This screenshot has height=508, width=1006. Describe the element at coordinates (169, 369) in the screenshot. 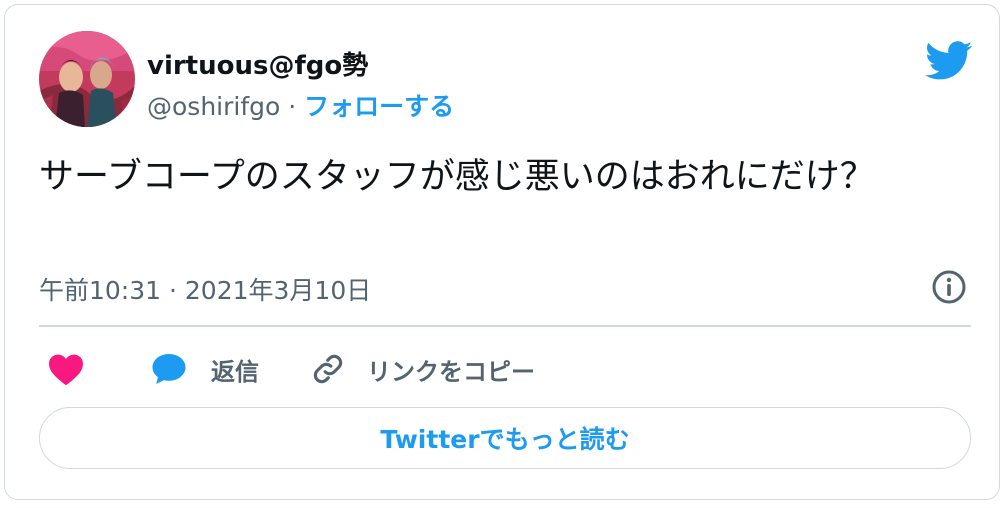

I see `reply-bubble-icon` at that location.